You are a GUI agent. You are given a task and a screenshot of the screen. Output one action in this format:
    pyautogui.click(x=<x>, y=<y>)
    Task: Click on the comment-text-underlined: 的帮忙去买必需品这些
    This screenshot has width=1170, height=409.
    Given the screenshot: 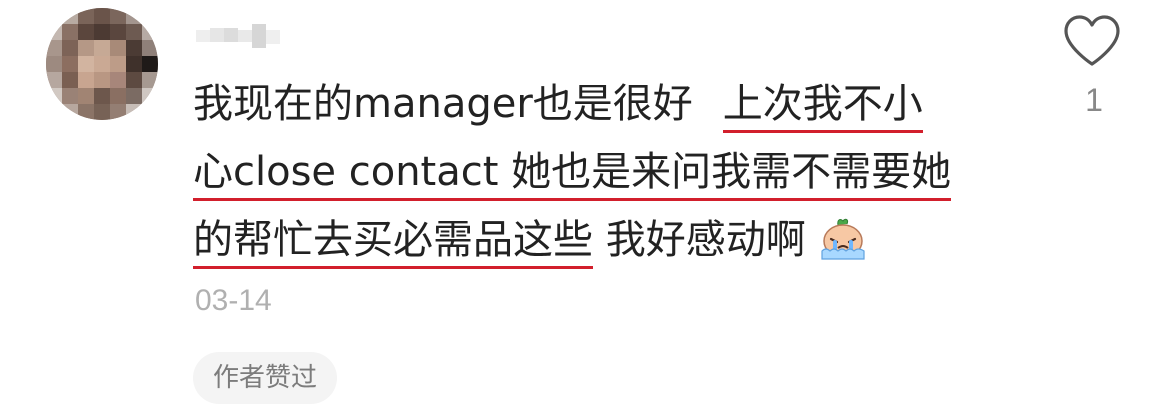 What is the action you would take?
    pyautogui.click(x=393, y=243)
    